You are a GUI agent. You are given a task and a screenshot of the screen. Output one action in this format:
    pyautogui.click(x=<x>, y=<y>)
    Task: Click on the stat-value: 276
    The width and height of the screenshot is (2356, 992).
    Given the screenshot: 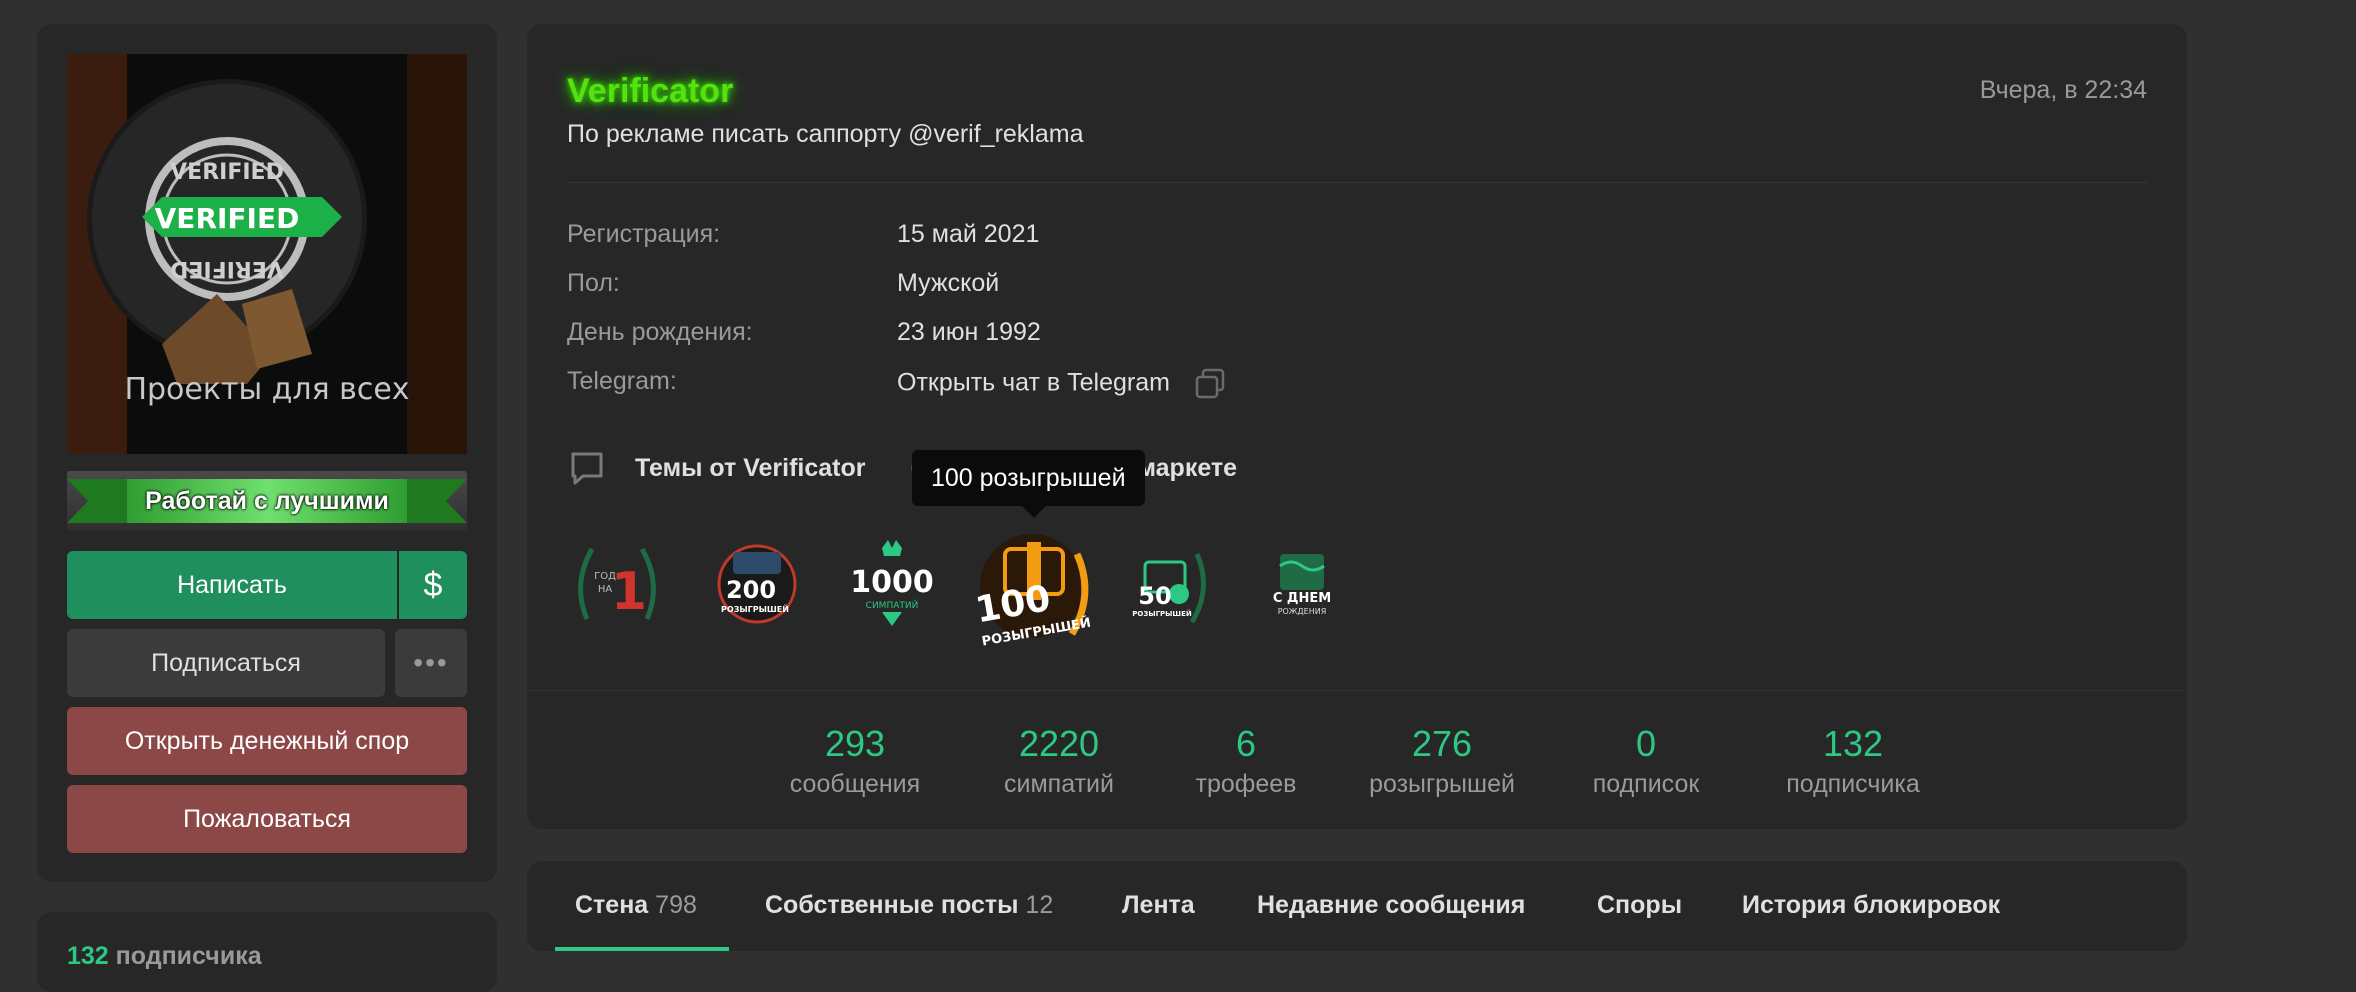 What is the action you would take?
    pyautogui.click(x=1442, y=743)
    